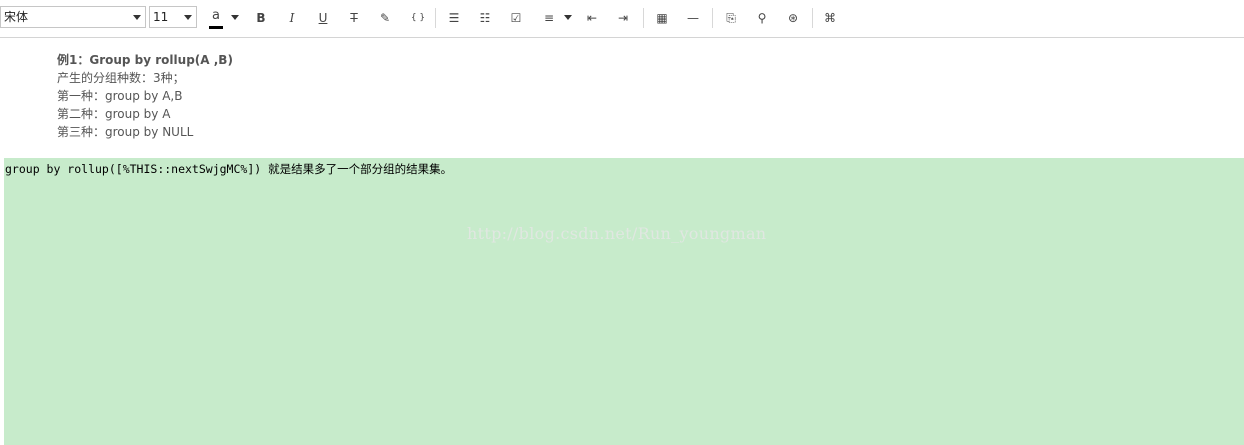 The height and width of the screenshot is (445, 1244). I want to click on italic-icon: I, so click(292, 18).